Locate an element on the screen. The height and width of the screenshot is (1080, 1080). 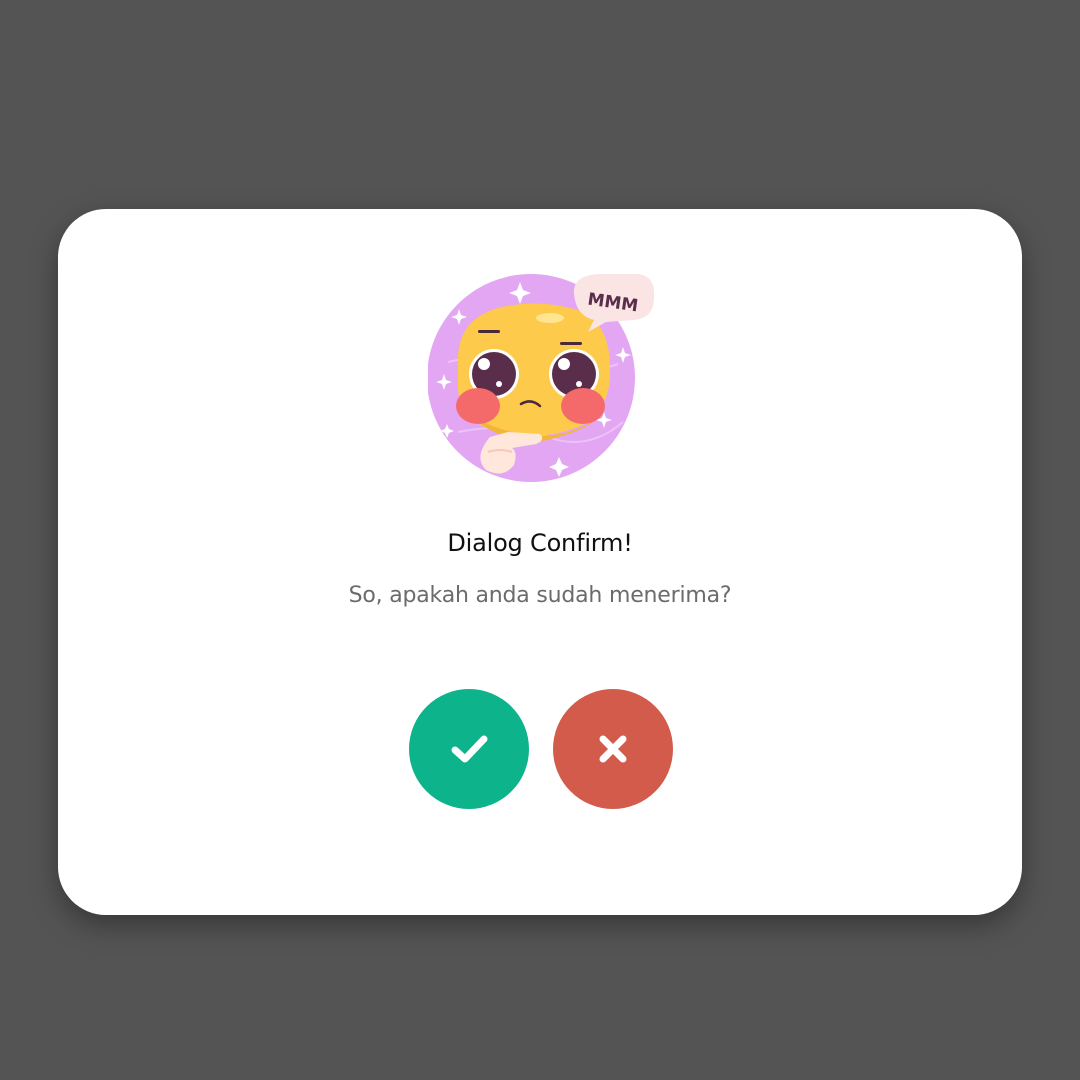
cancel-button is located at coordinates (613, 749).